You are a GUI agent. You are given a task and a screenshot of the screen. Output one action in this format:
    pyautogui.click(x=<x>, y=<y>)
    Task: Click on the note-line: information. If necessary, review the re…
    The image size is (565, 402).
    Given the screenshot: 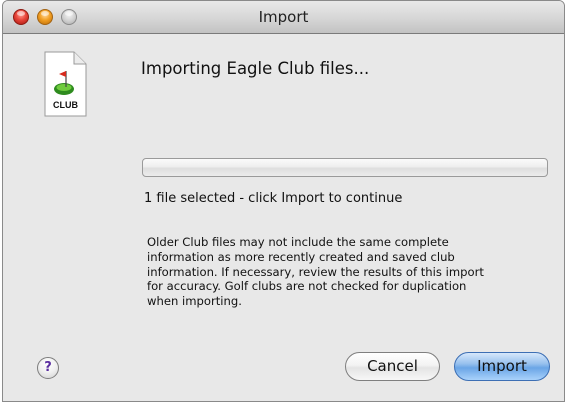 What is the action you would take?
    pyautogui.click(x=315, y=271)
    